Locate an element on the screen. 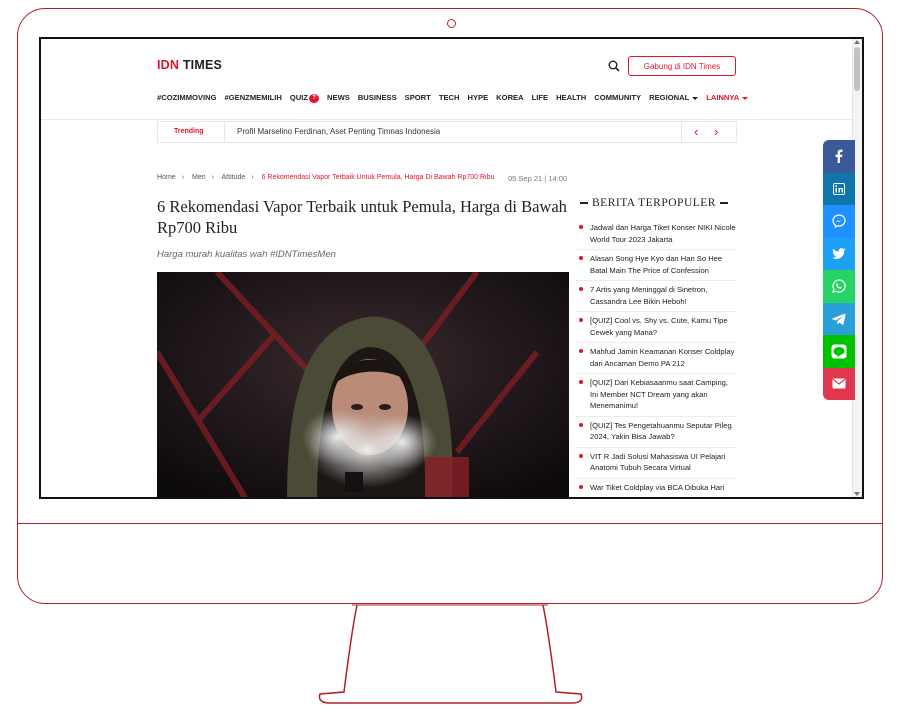  nav-item-korea: KOREA is located at coordinates (509, 98).